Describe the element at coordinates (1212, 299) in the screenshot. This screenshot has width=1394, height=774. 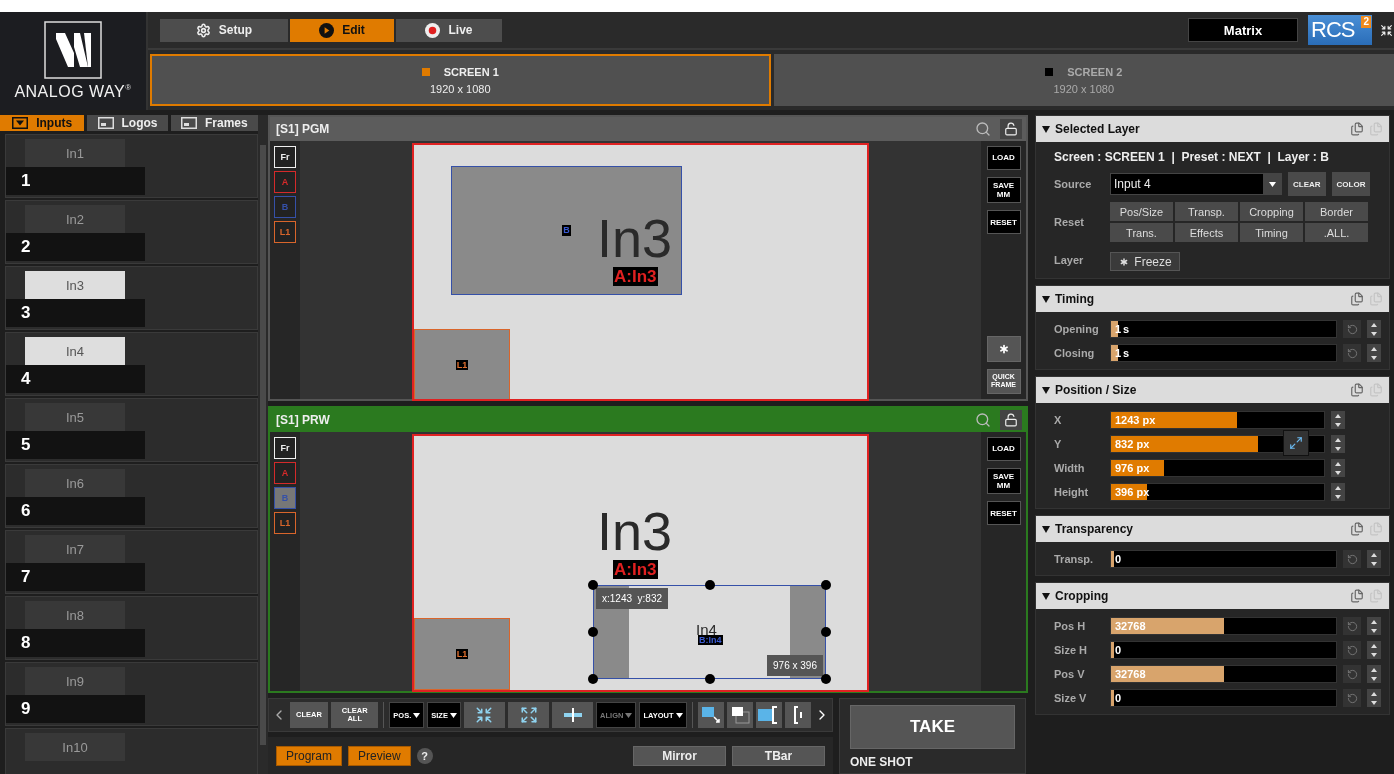
I see `section-header: Timing` at that location.